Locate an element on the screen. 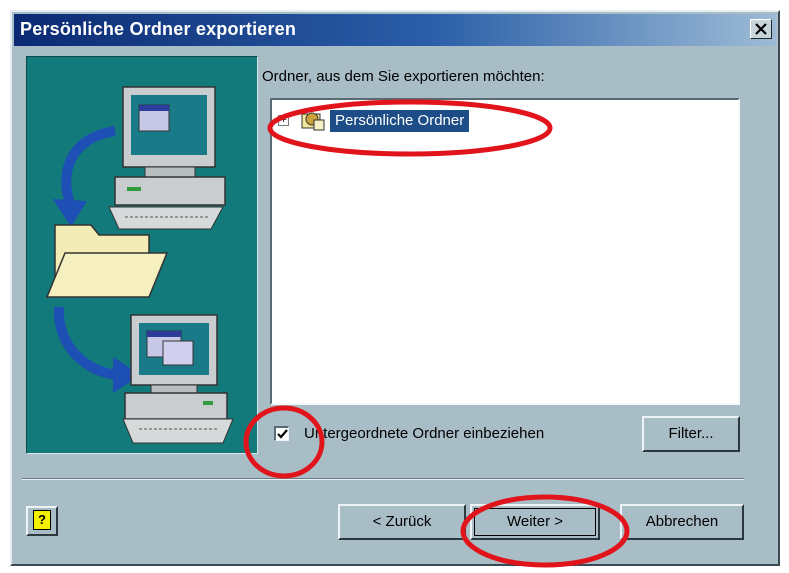 Image resolution: width=789 pixels, height=573 pixels. close-icon is located at coordinates (761, 29).